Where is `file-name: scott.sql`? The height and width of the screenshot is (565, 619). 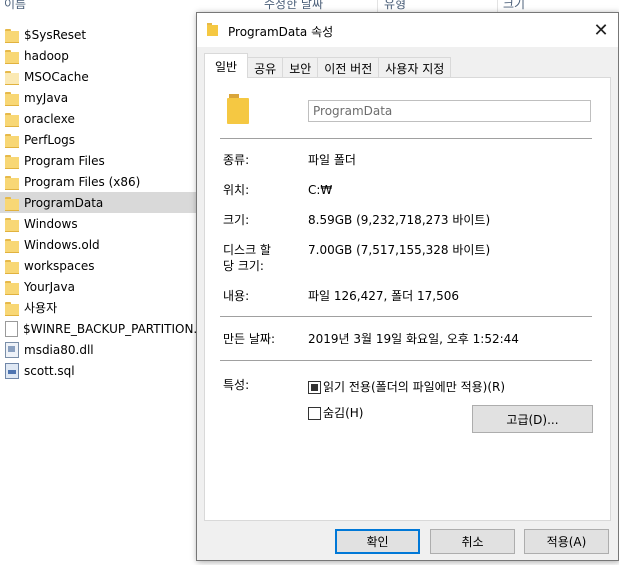
file-name: scott.sql is located at coordinates (49, 370).